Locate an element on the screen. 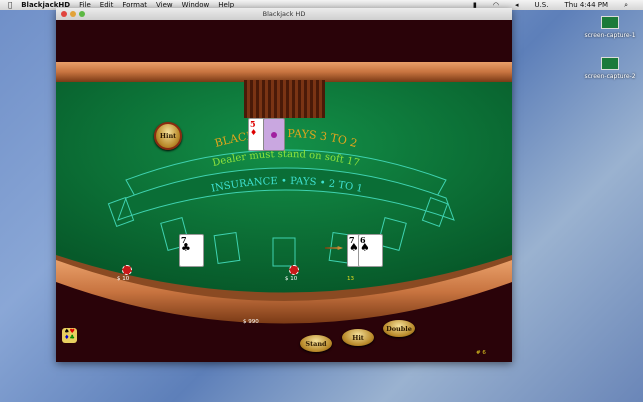  player-card: 6 ♠ is located at coordinates (370, 250).